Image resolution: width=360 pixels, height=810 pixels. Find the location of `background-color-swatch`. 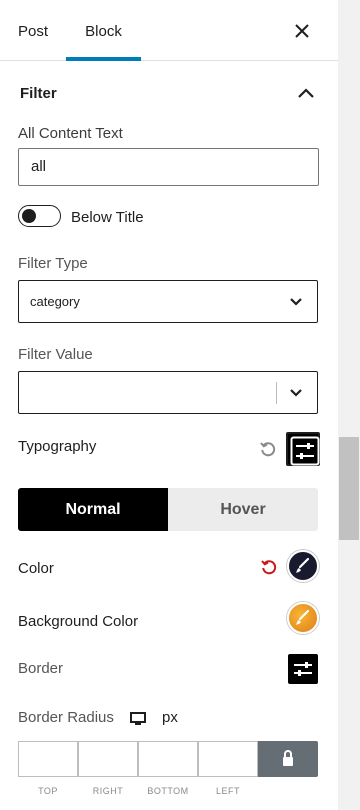

background-color-swatch is located at coordinates (303, 618).